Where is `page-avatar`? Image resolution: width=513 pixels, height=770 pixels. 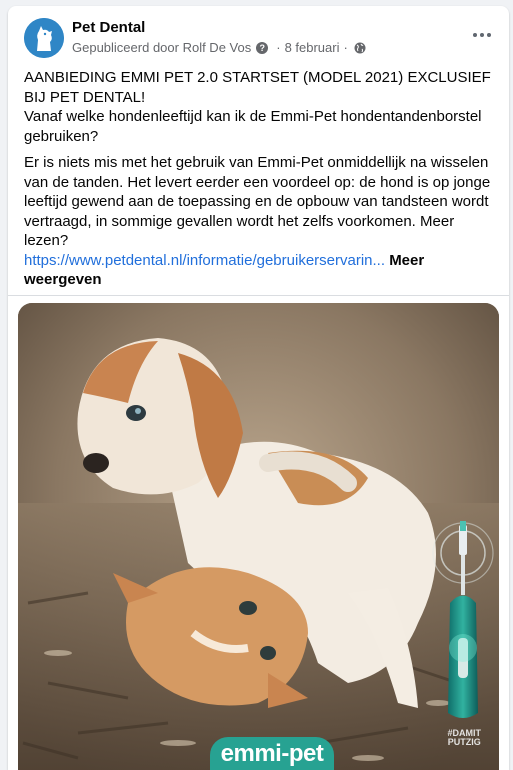 page-avatar is located at coordinates (44, 38).